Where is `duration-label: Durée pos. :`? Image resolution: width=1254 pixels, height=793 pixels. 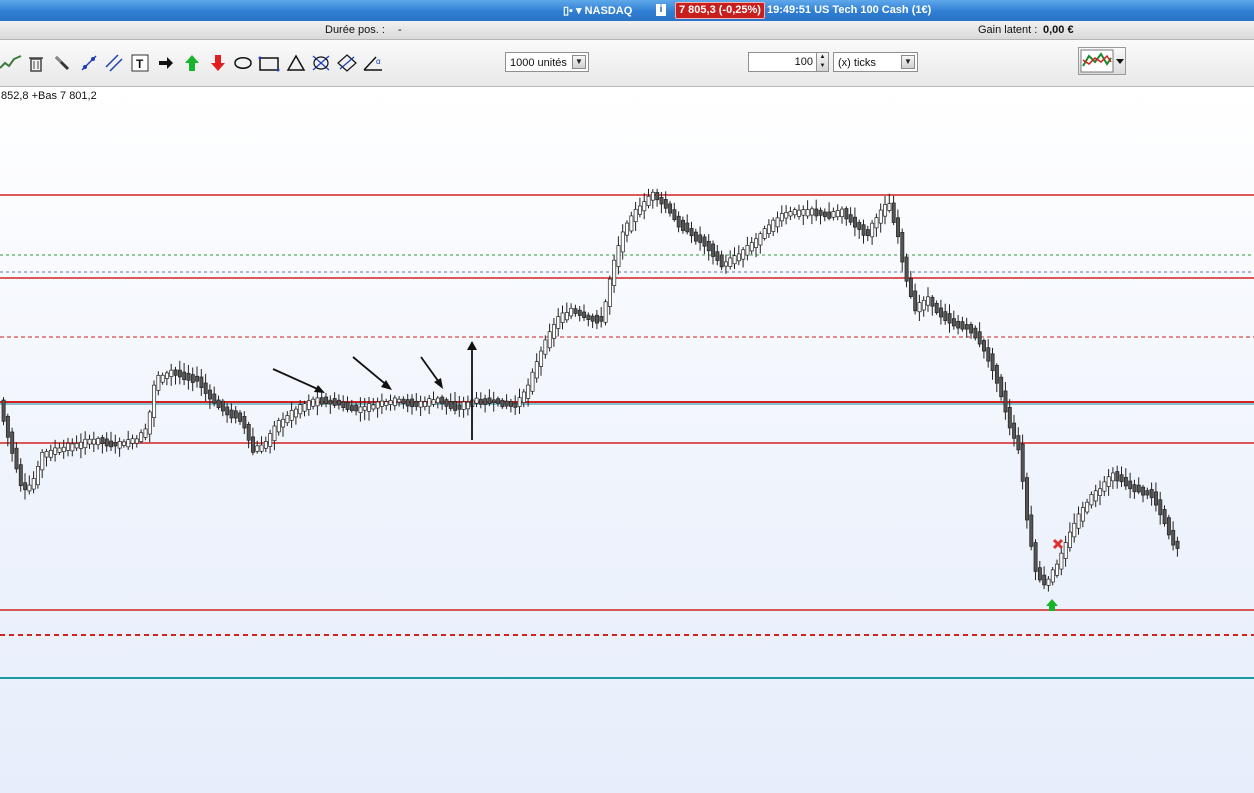 duration-label: Durée pos. : is located at coordinates (355, 30).